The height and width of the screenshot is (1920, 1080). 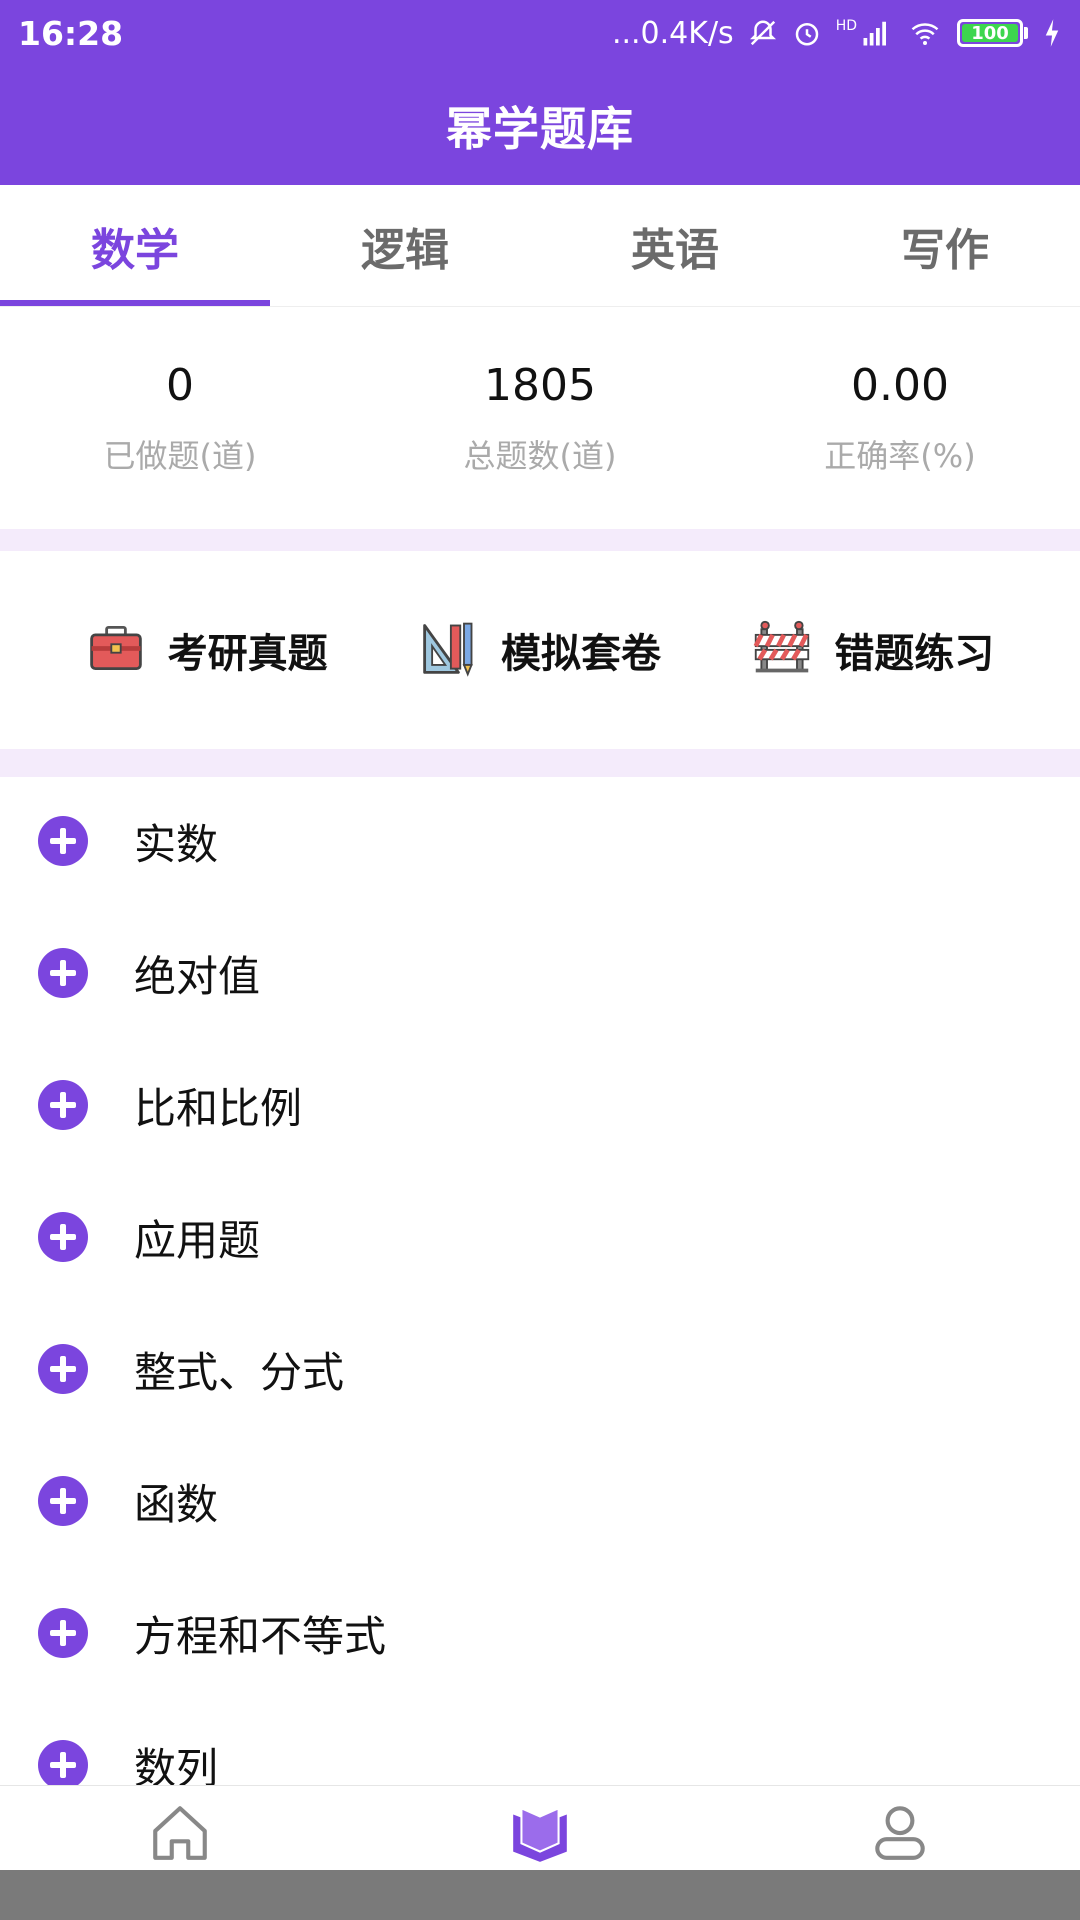 What do you see at coordinates (180, 1835) in the screenshot?
I see `home-icon` at bounding box center [180, 1835].